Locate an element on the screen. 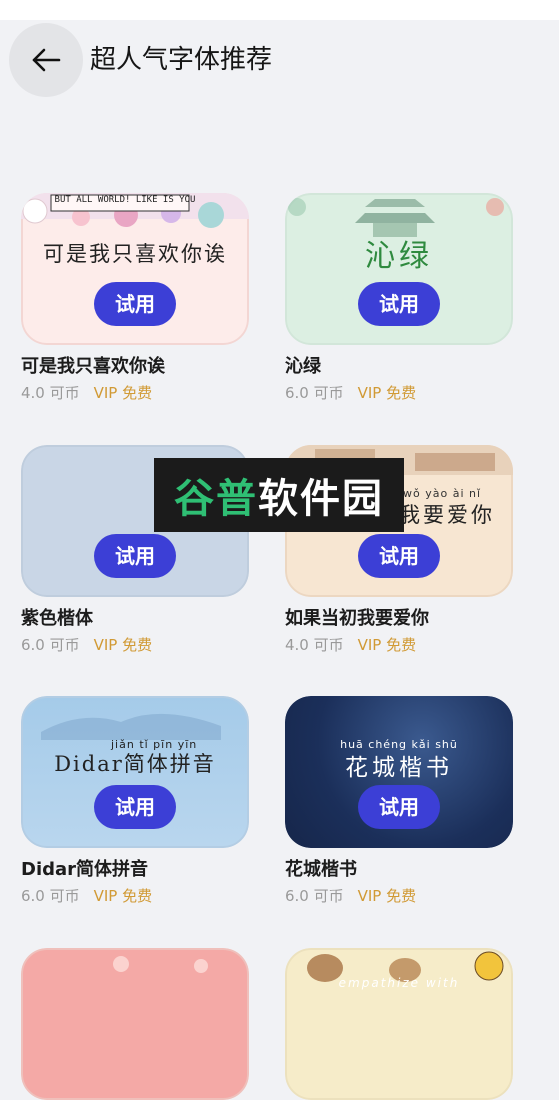 The height and width of the screenshot is (1100, 559). font-card: 沁绿 试用 沁绿 6.0 可币 VIP 免费 is located at coordinates (399, 298).